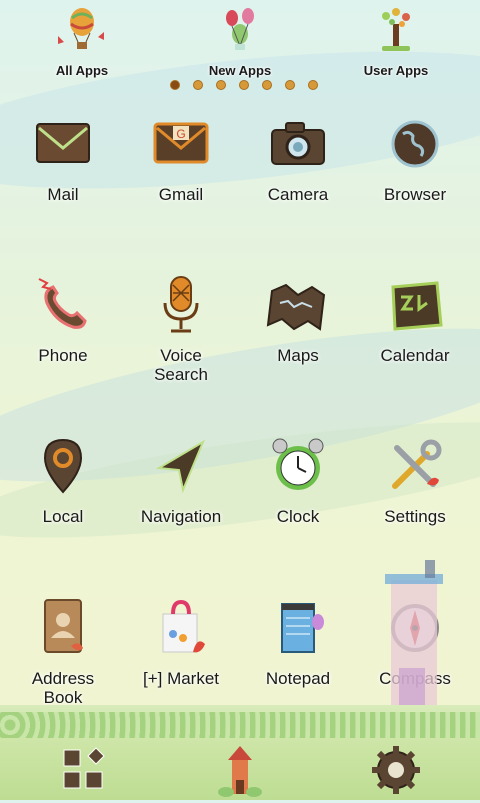 The width and height of the screenshot is (480, 803). What do you see at coordinates (240, 725) in the screenshot?
I see `lace-border` at bounding box center [240, 725].